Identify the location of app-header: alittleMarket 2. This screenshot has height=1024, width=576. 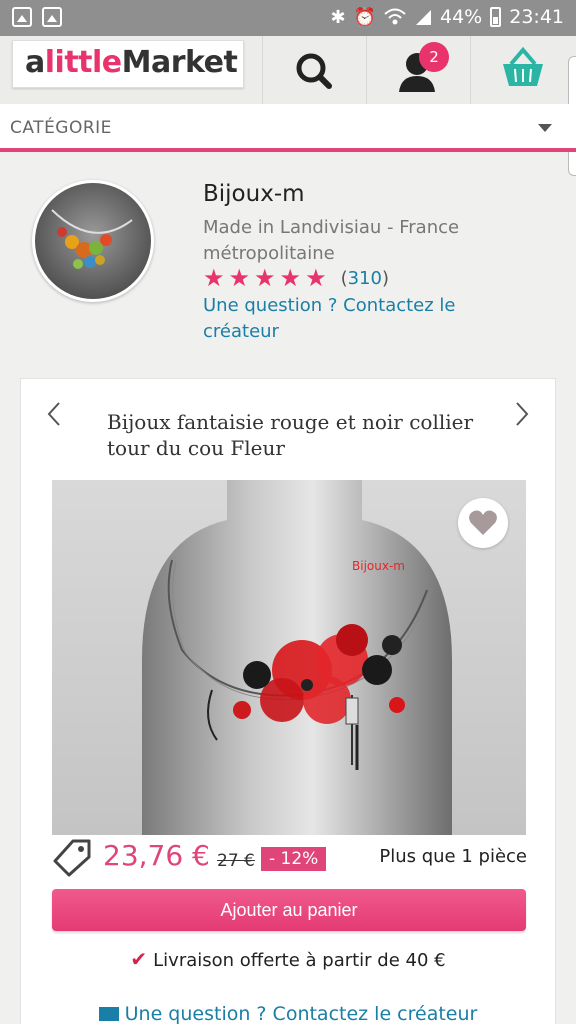
(288, 70).